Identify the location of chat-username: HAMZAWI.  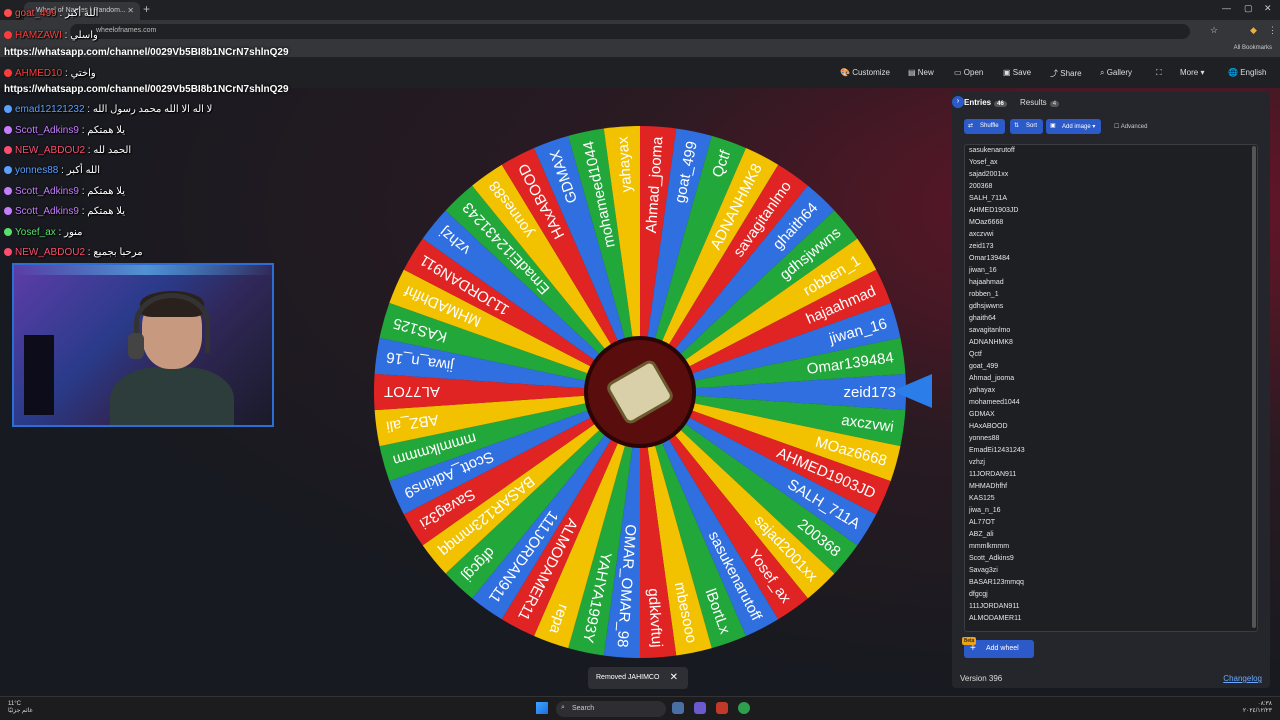
(38, 35).